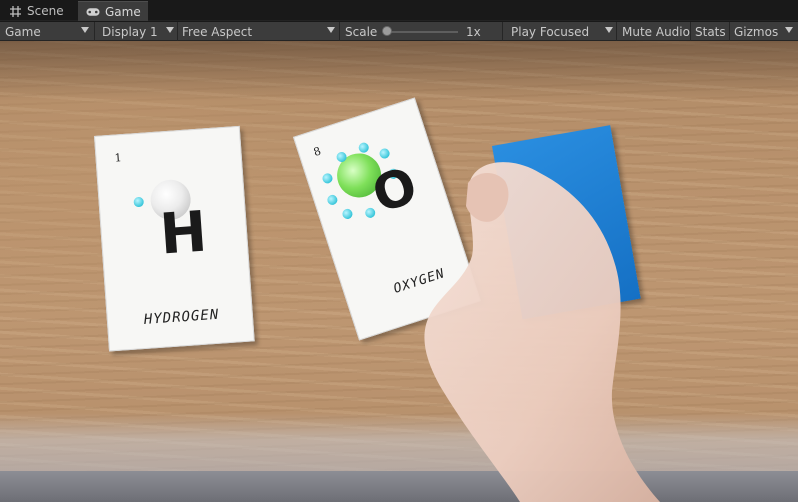  I want to click on display-select: Display 1, so click(137, 31).